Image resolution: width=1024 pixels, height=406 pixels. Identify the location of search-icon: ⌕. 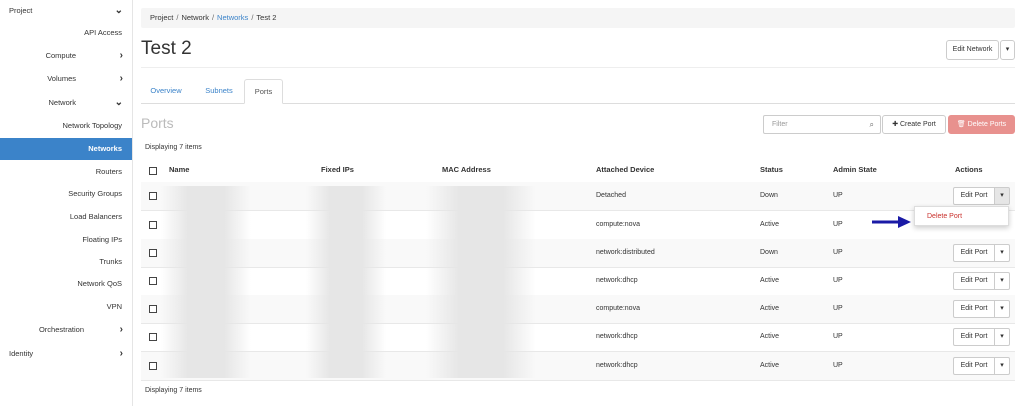
(872, 124).